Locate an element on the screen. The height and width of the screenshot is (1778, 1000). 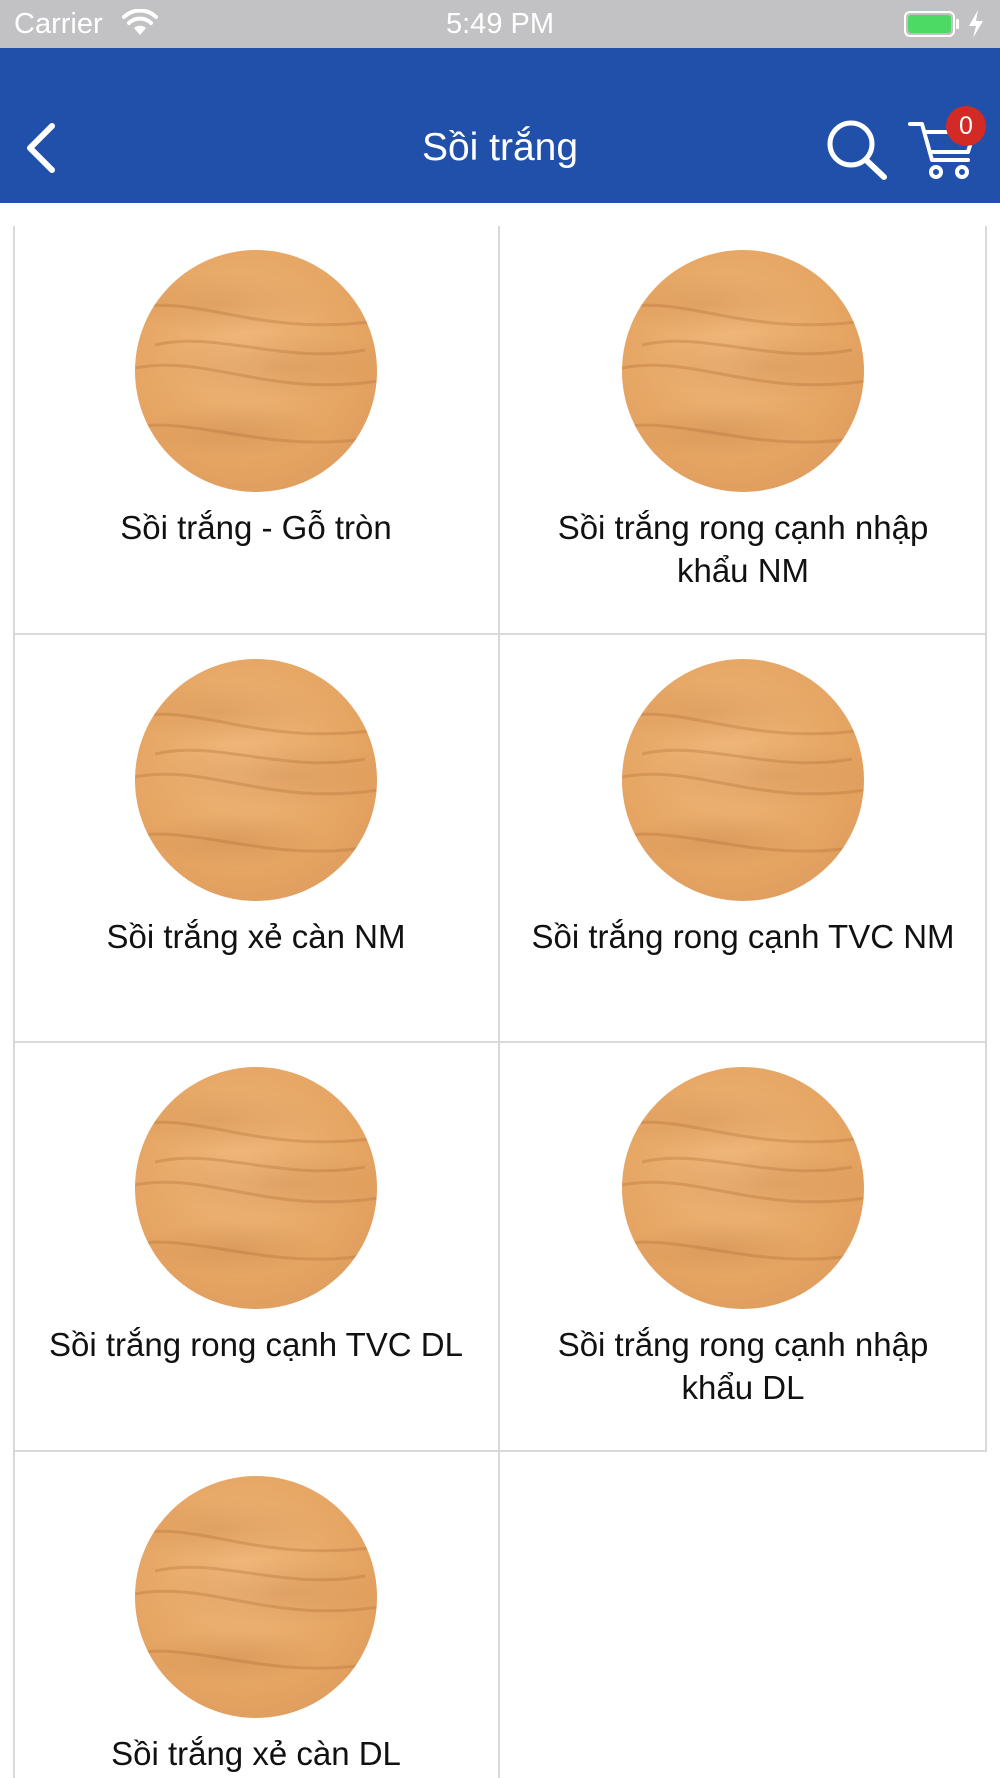
charging-bolt-icon is located at coordinates (976, 24).